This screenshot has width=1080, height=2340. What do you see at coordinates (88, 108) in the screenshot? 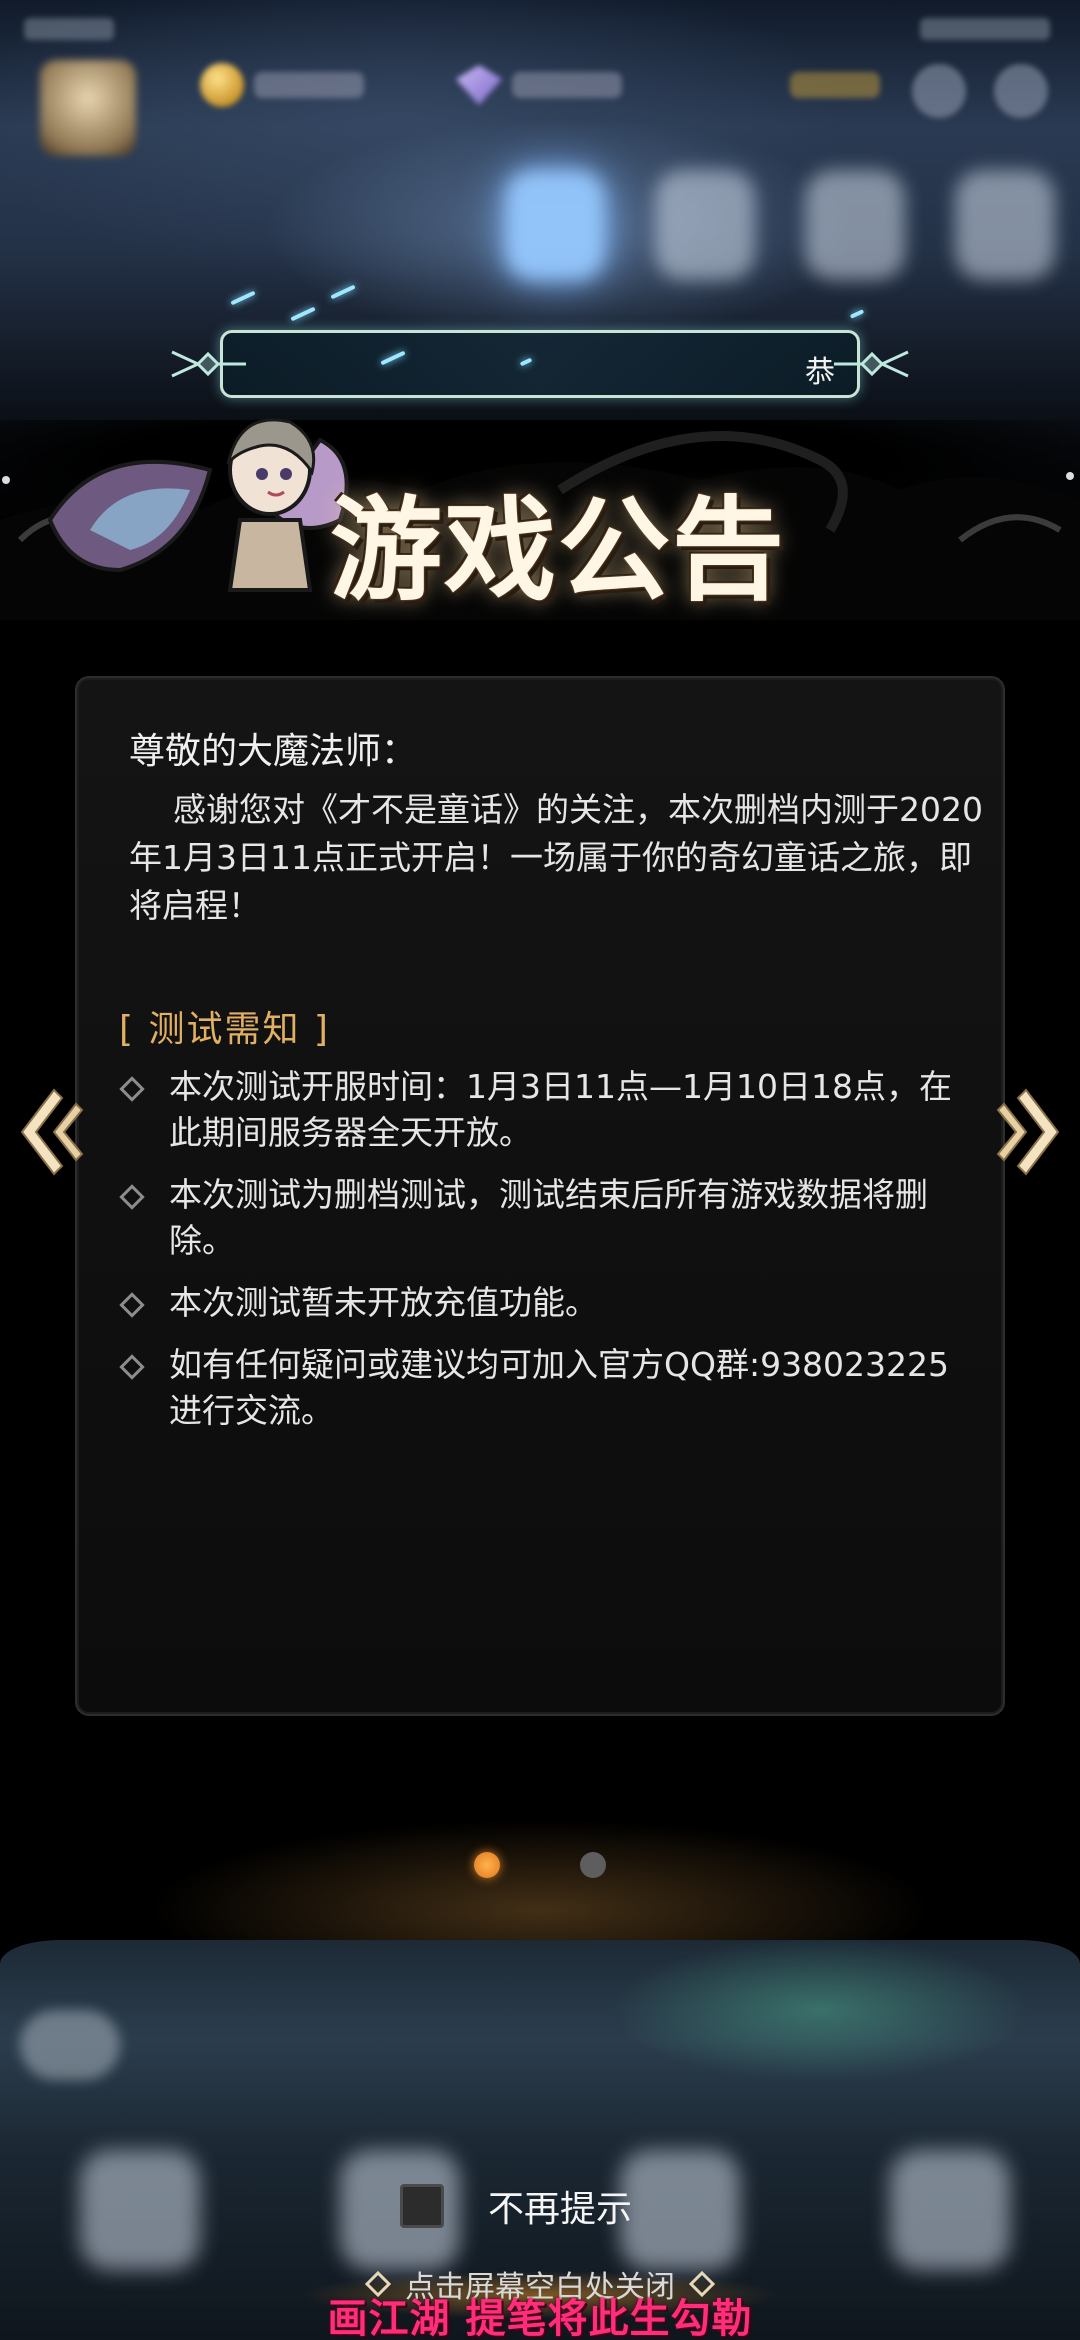
I see `player-avatar` at bounding box center [88, 108].